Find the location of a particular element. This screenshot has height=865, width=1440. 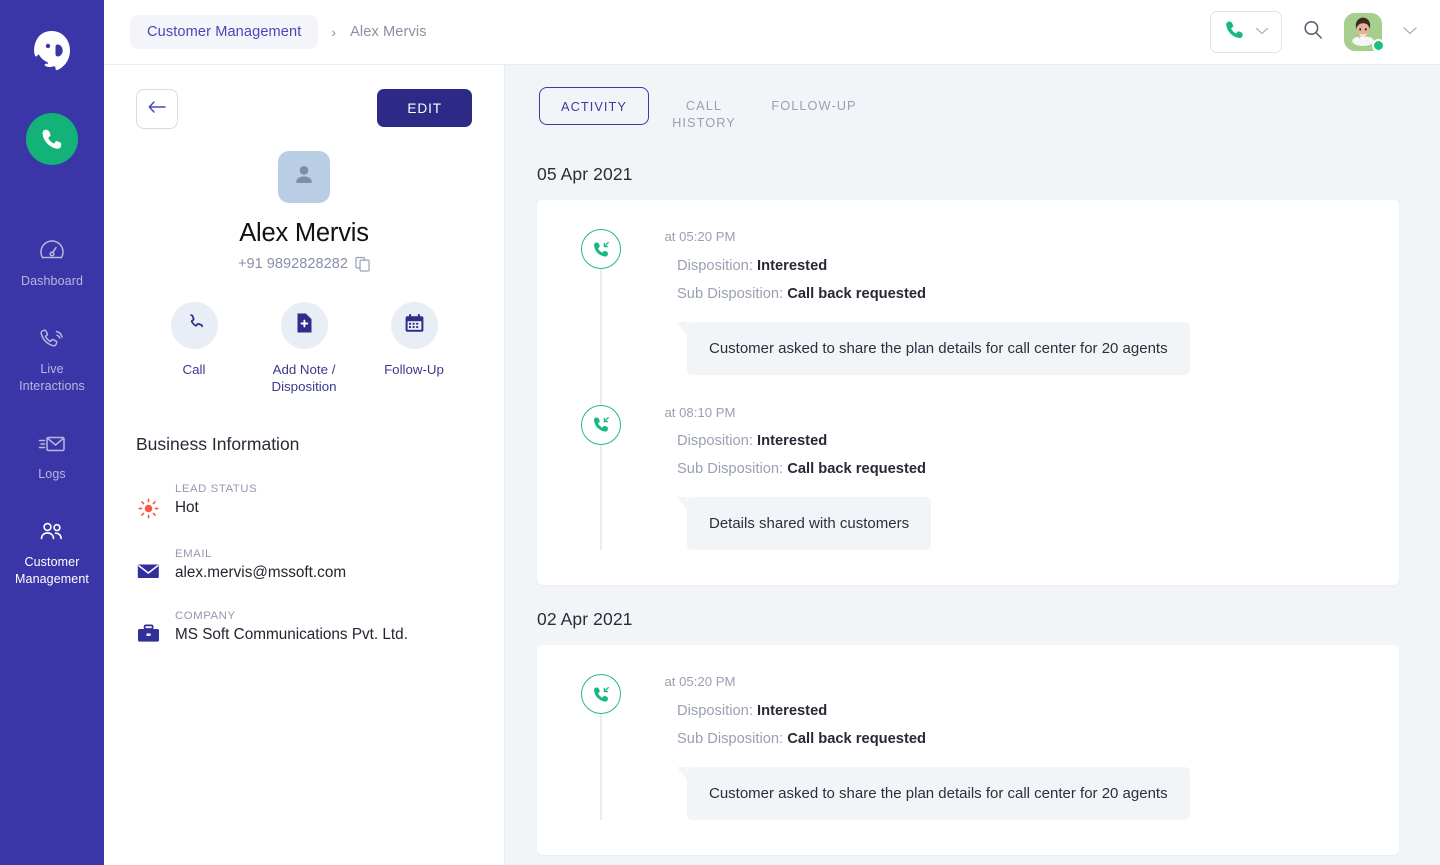

app-logo-icon is located at coordinates (52, 51).